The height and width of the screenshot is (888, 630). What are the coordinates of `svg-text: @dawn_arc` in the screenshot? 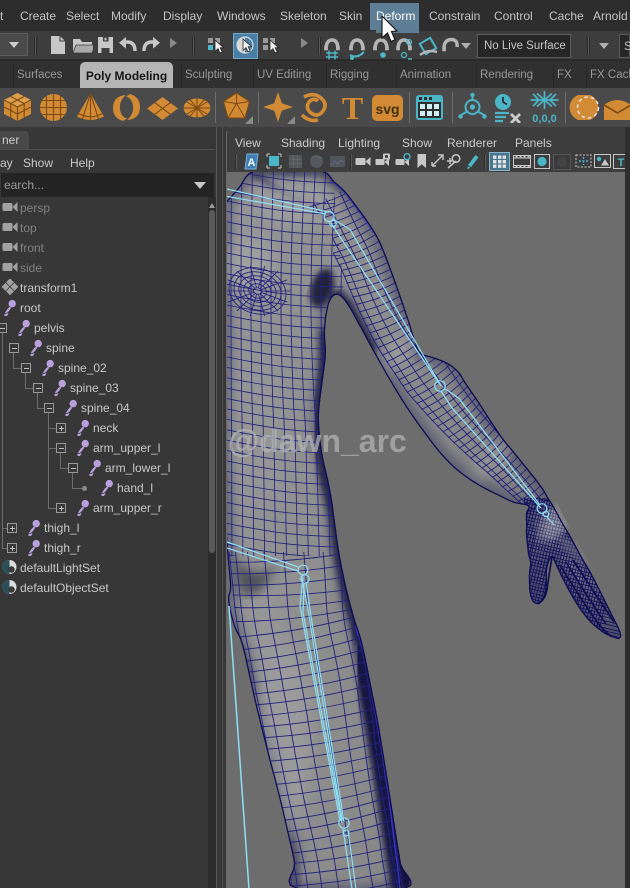 It's located at (317, 441).